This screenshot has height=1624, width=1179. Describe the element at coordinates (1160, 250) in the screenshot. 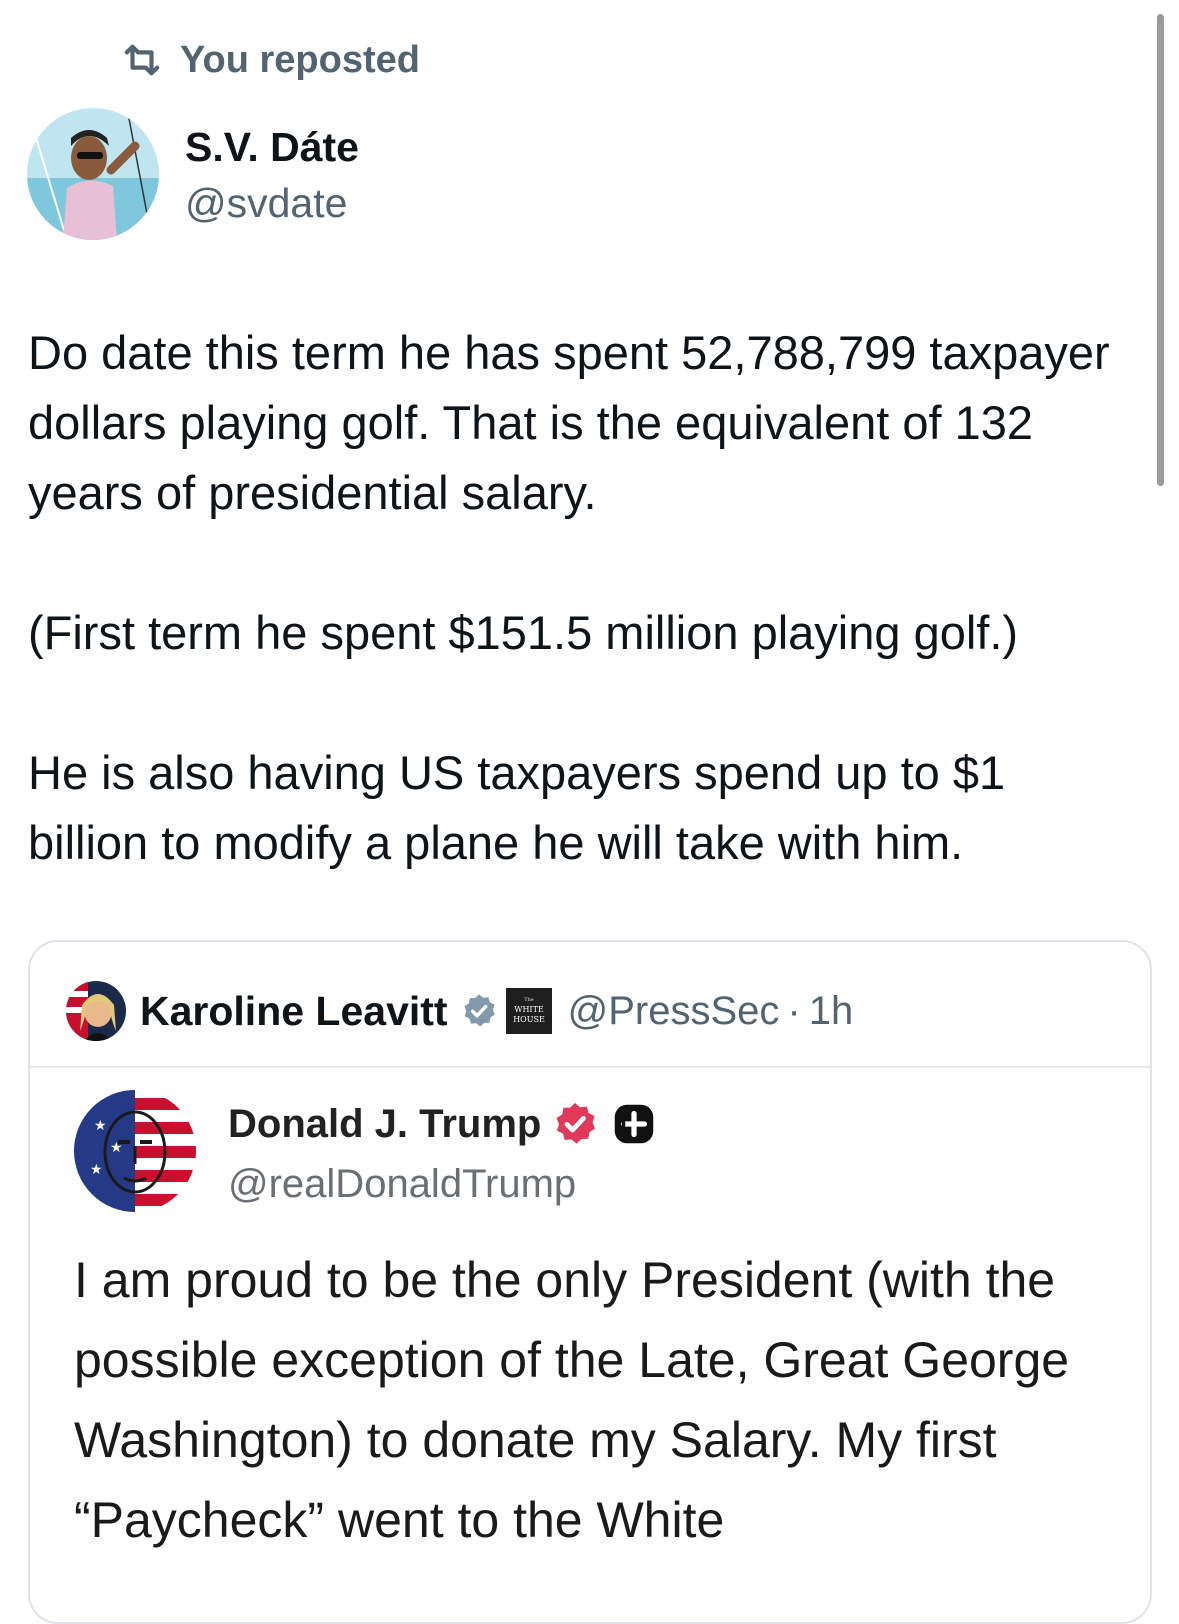

I see `scrollbar` at that location.